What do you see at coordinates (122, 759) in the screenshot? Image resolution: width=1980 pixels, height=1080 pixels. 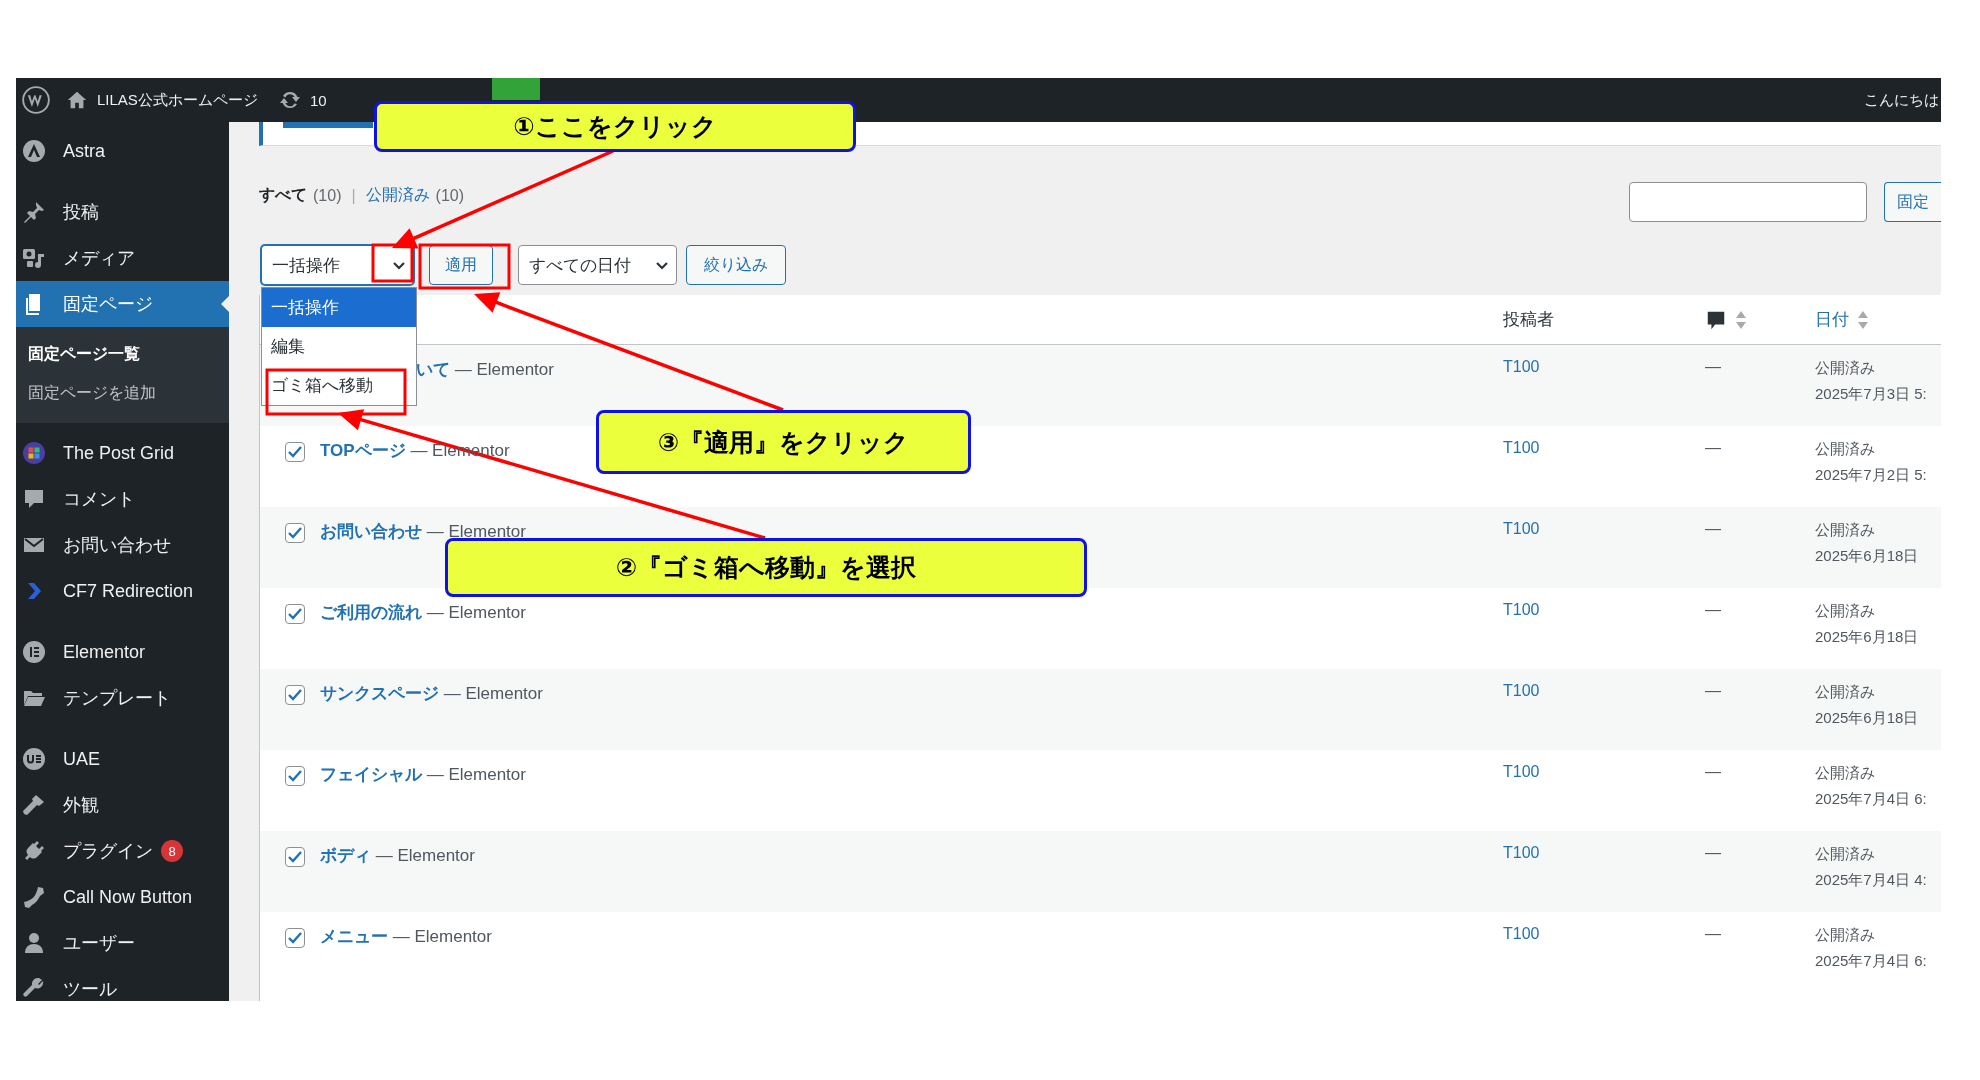 I see `sidebar-item: UAE` at bounding box center [122, 759].